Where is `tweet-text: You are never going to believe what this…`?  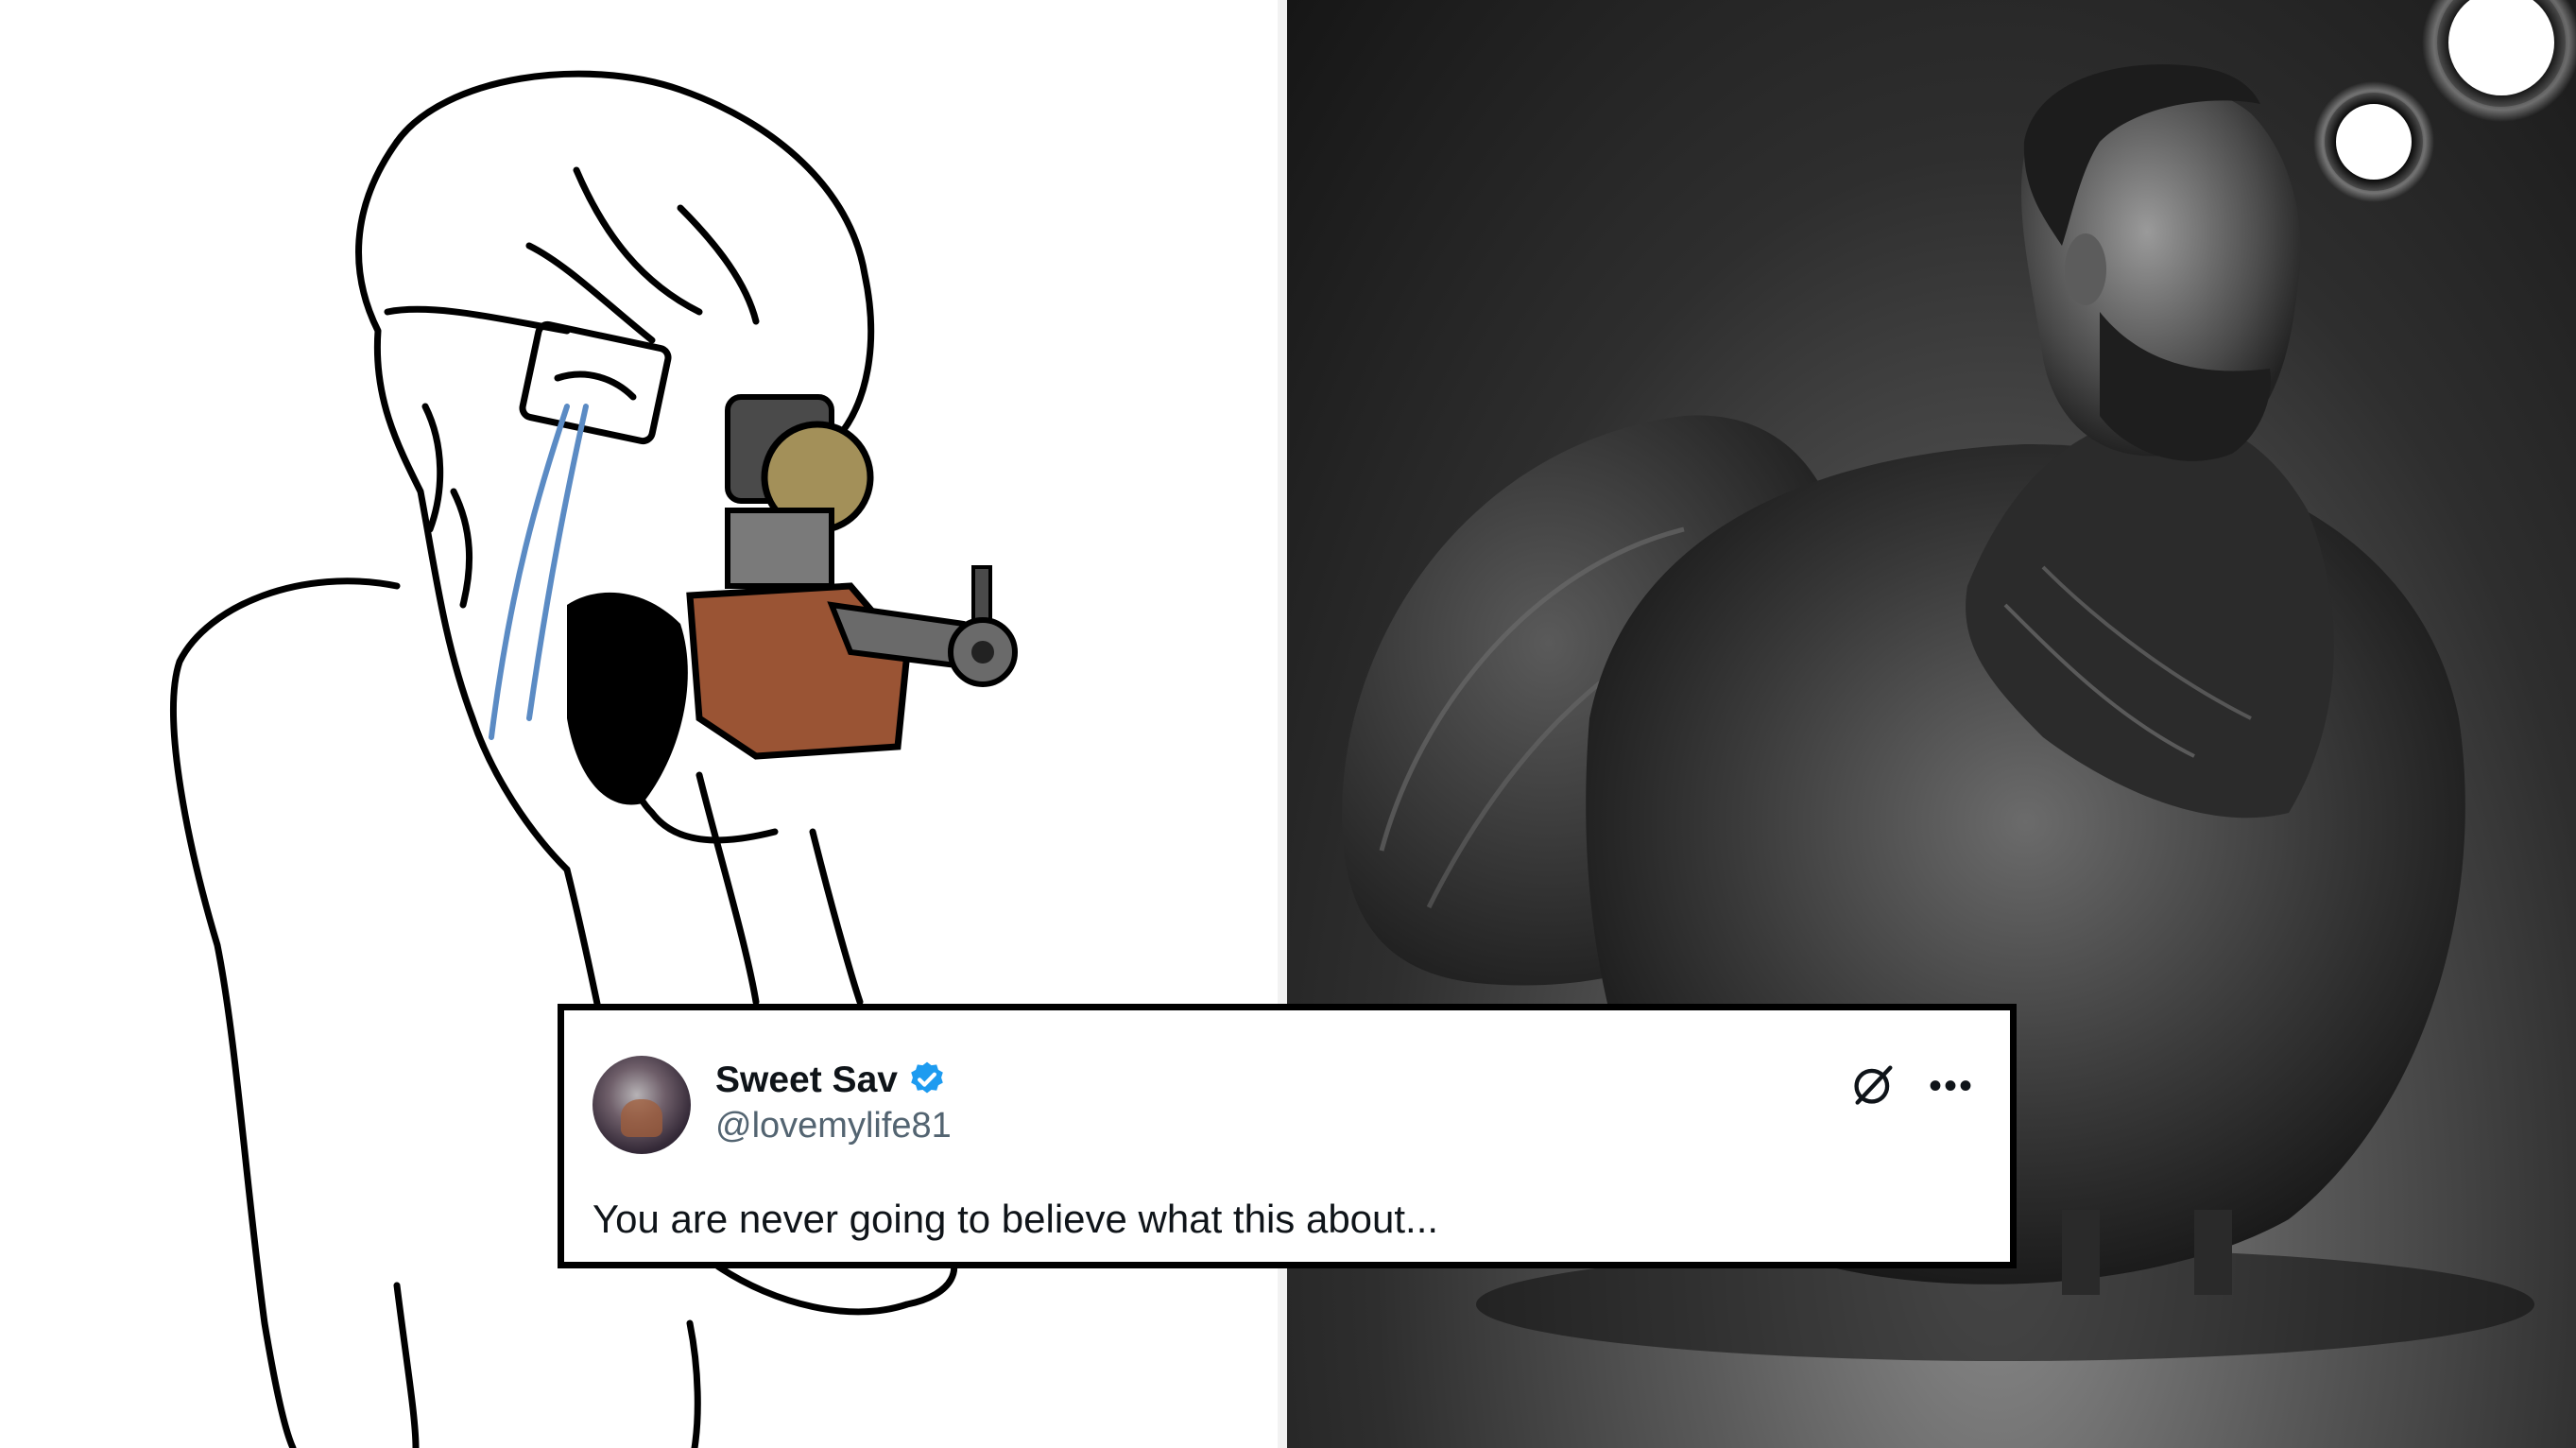
tweet-text: You are never going to believe what this… is located at coordinates (1015, 1219).